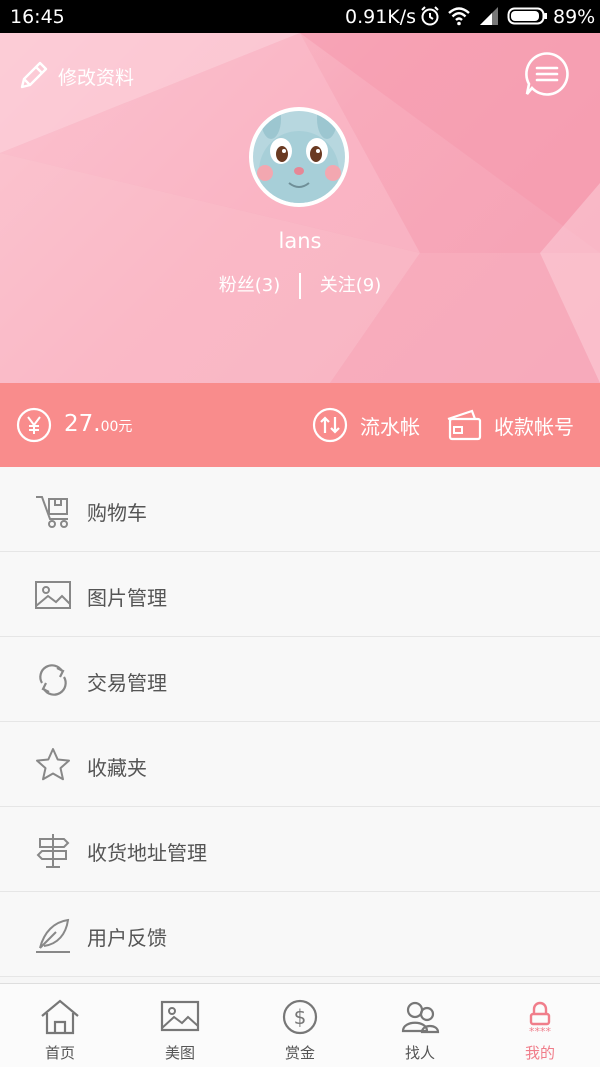 The image size is (600, 1067). I want to click on menu-item-feedback: 用户反馈, so click(300, 934).